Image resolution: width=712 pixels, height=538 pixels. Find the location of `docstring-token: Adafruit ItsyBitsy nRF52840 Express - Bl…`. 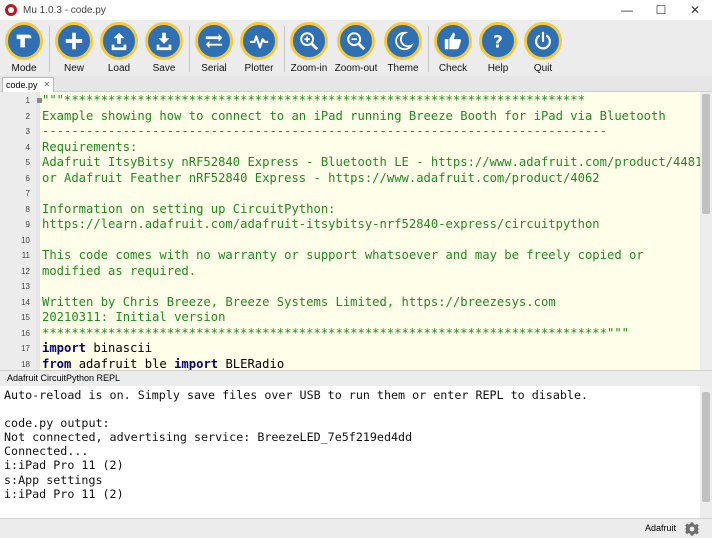

docstring-token: Adafruit ItsyBitsy nRF52840 Express - Bl… is located at coordinates (372, 162).